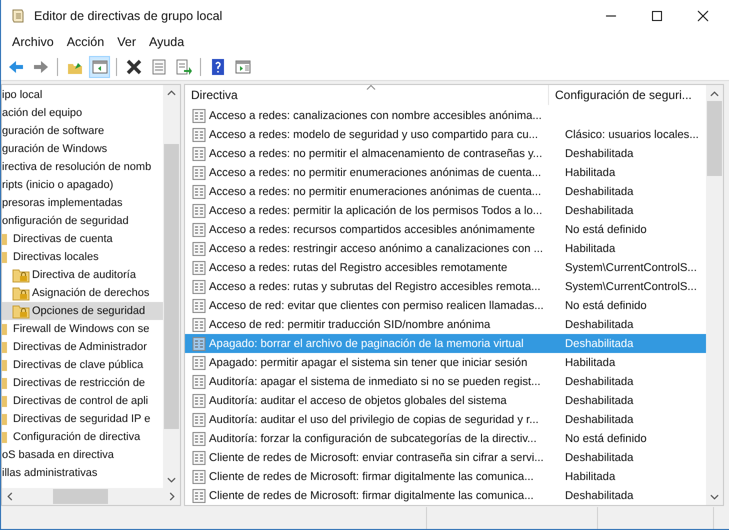  Describe the element at coordinates (10, 496) in the screenshot. I see `scroll-left-icon` at that location.